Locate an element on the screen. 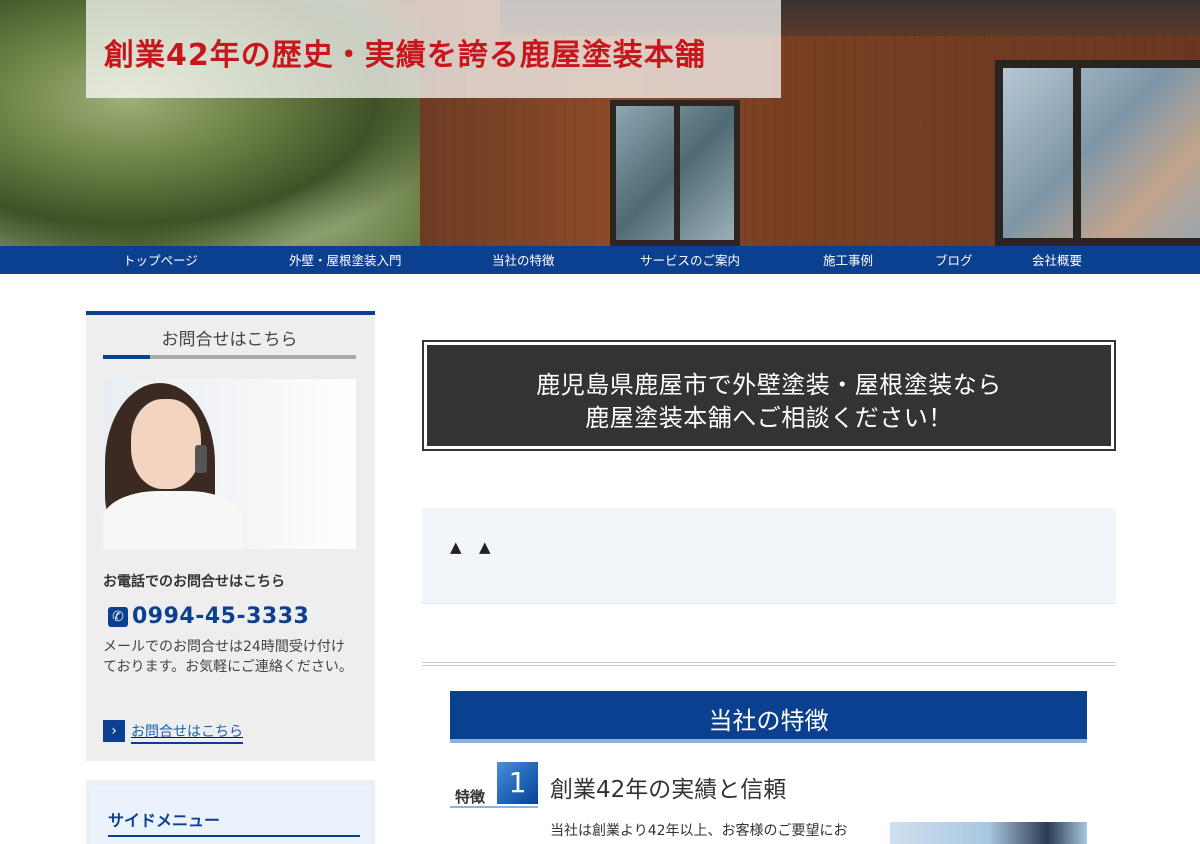  feature-underline is located at coordinates (494, 807).